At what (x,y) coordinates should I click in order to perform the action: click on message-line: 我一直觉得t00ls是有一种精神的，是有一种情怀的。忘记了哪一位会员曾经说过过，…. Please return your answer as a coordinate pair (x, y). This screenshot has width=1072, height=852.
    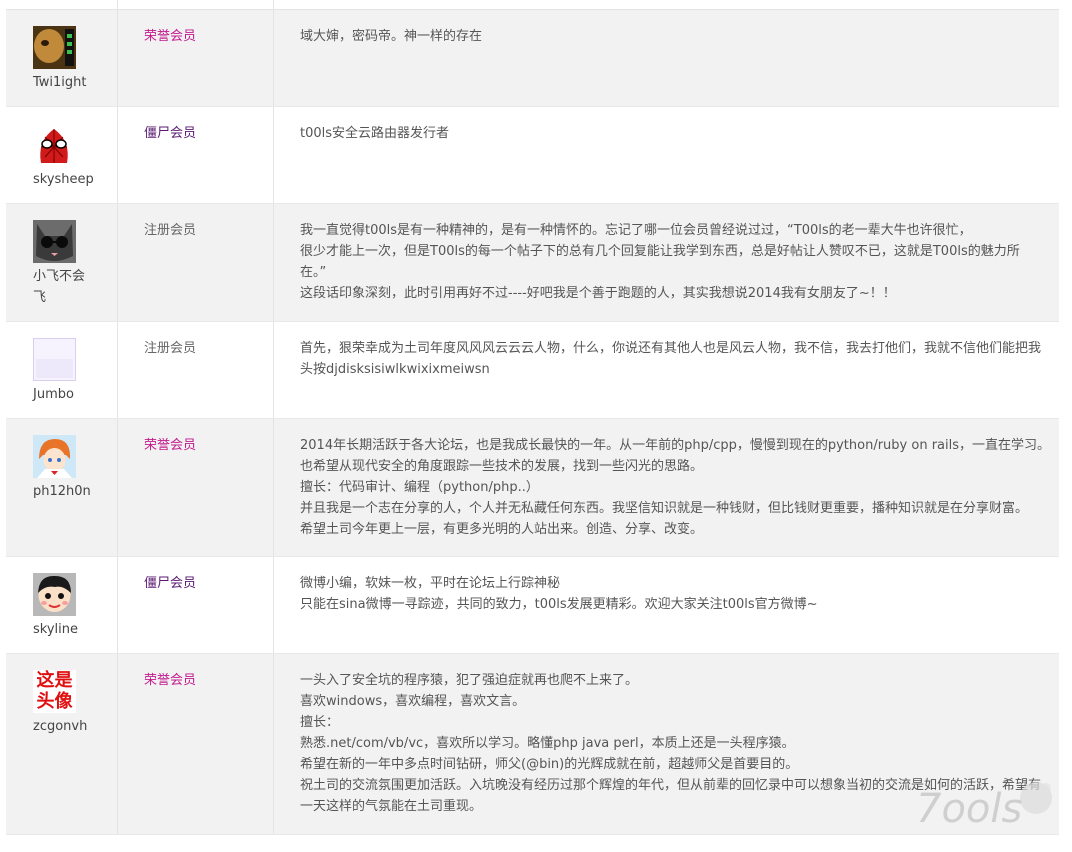
    Looking at the image, I should click on (636, 230).